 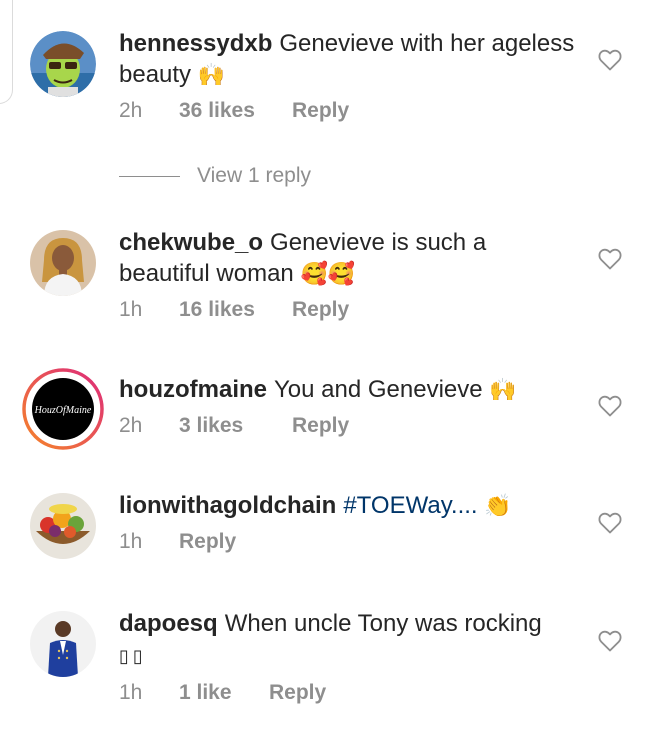 What do you see at coordinates (349, 640) in the screenshot?
I see `comment-text: dapoesq When uncle Tony was rocking ▯▯` at bounding box center [349, 640].